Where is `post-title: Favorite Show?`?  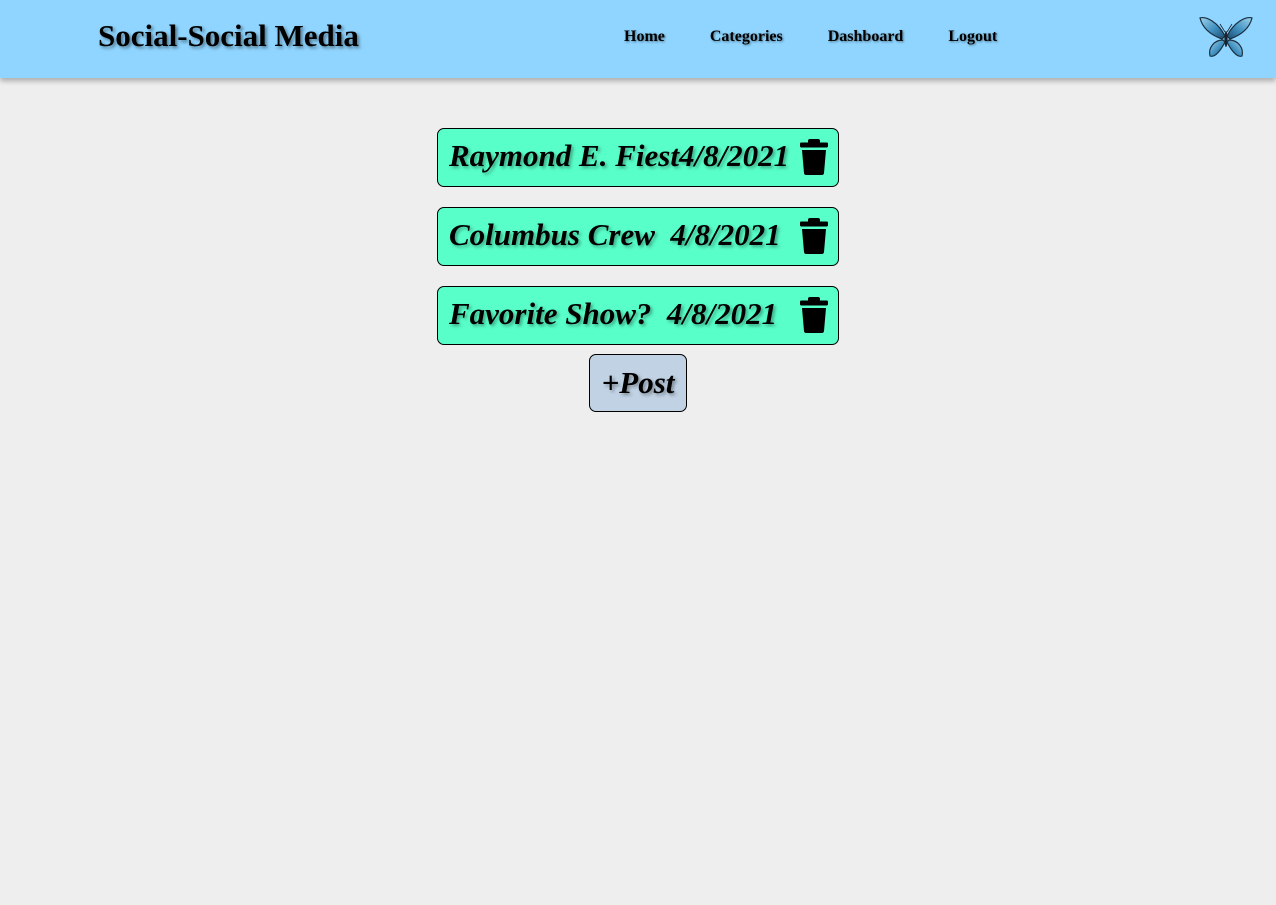 post-title: Favorite Show? is located at coordinates (550, 313).